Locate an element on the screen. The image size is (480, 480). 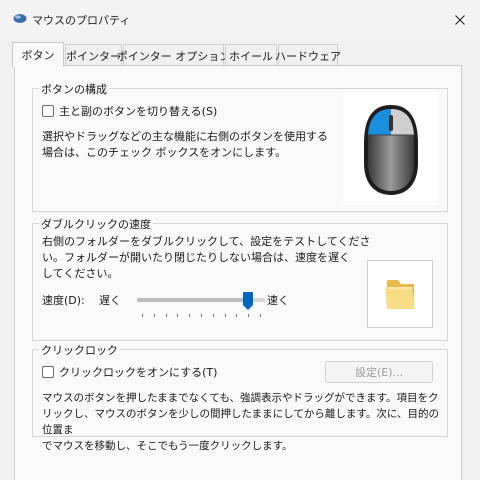
mouse-image is located at coordinates (391, 149).